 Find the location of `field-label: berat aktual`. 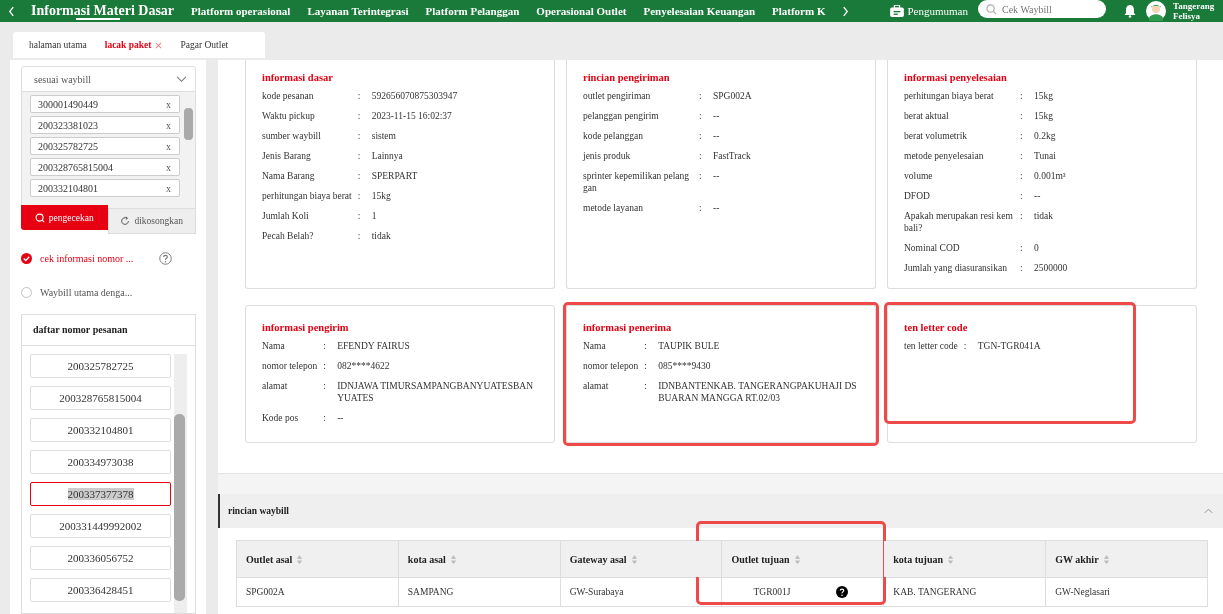

field-label: berat aktual is located at coordinates (927, 116).